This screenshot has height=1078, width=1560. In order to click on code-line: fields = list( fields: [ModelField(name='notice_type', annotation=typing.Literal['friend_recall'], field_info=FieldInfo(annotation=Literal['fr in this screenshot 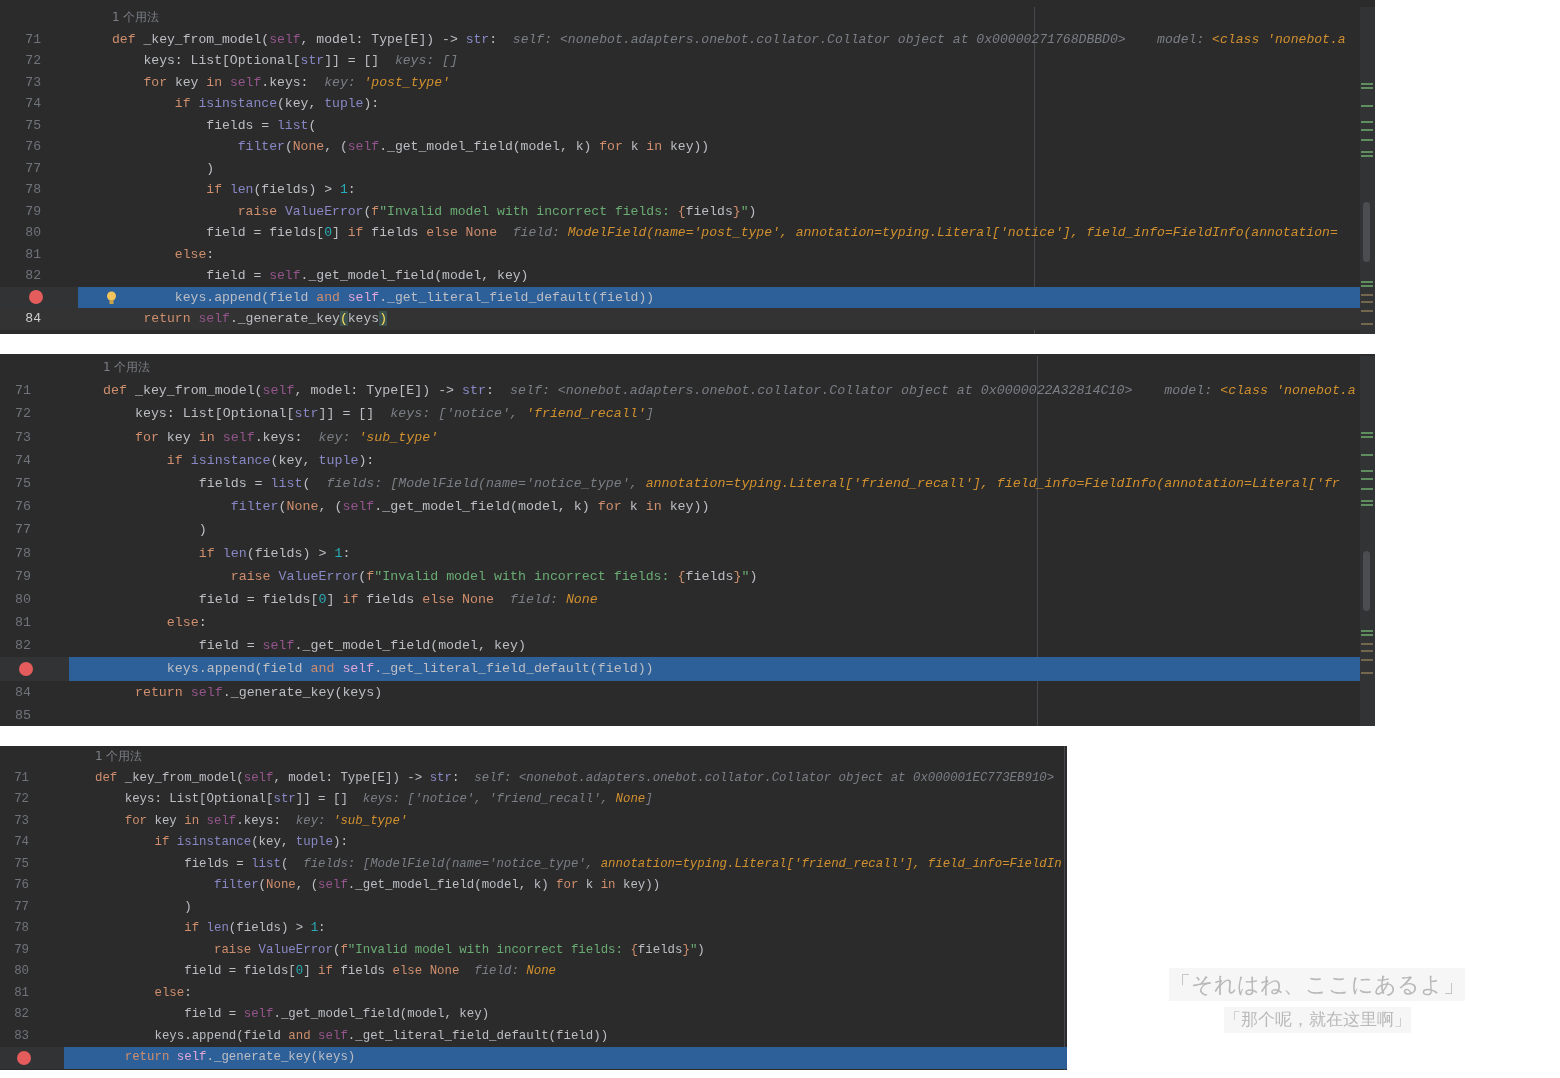, I will do `click(769, 483)`.